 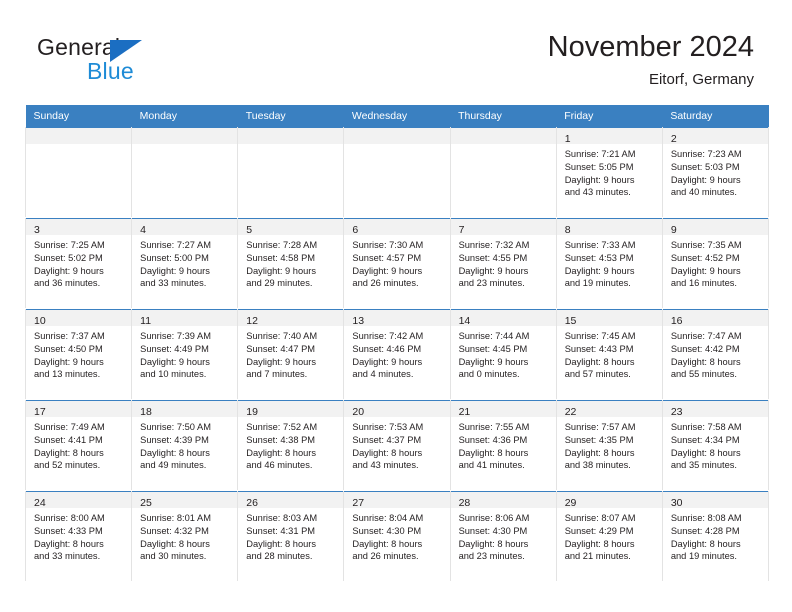 I want to click on day-number: 14, so click(x=464, y=321).